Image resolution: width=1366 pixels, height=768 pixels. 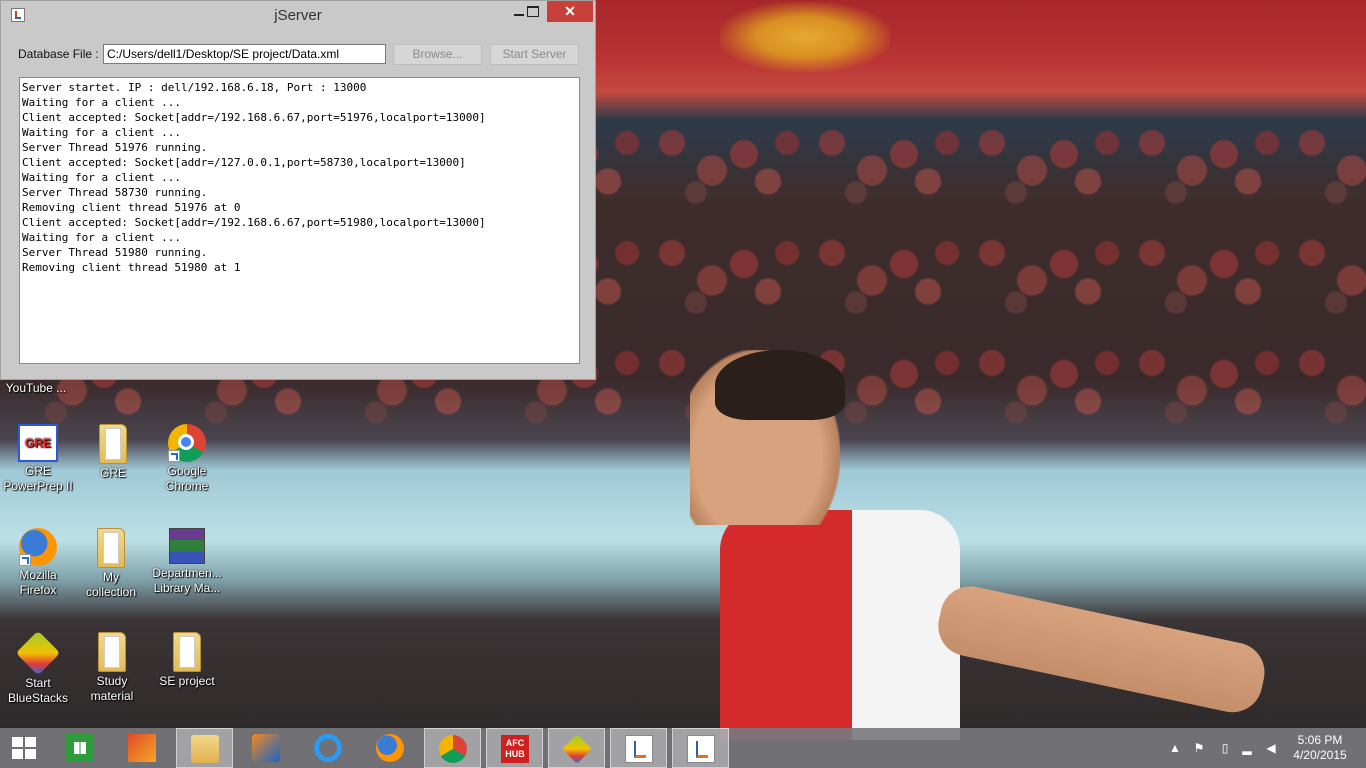 I want to click on desktop-icon-label: BlueStacks, so click(x=38, y=698).